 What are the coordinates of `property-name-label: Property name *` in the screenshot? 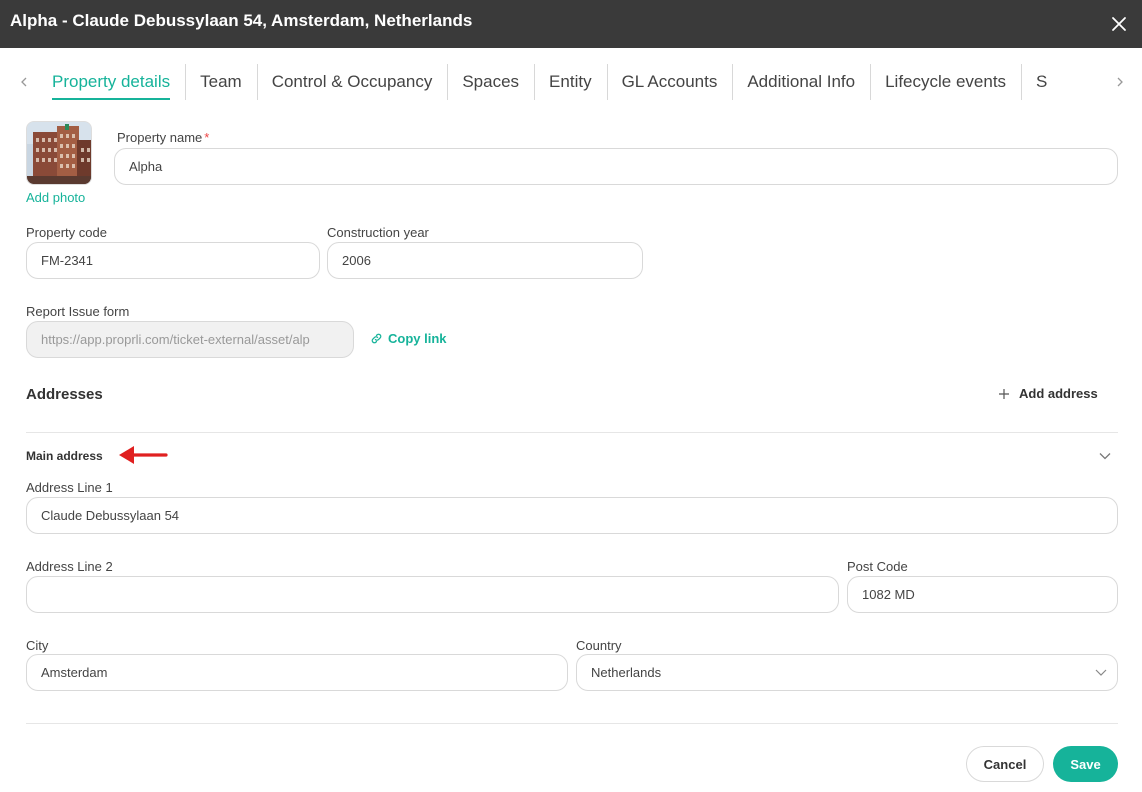 It's located at (163, 137).